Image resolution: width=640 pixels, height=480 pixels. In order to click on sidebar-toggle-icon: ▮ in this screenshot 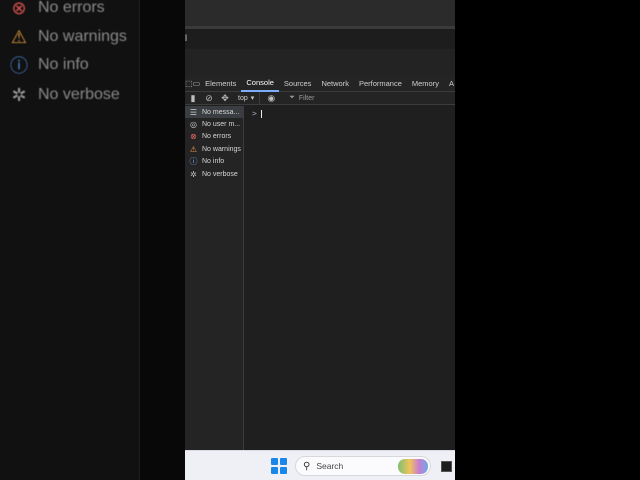, I will do `click(193, 98)`.